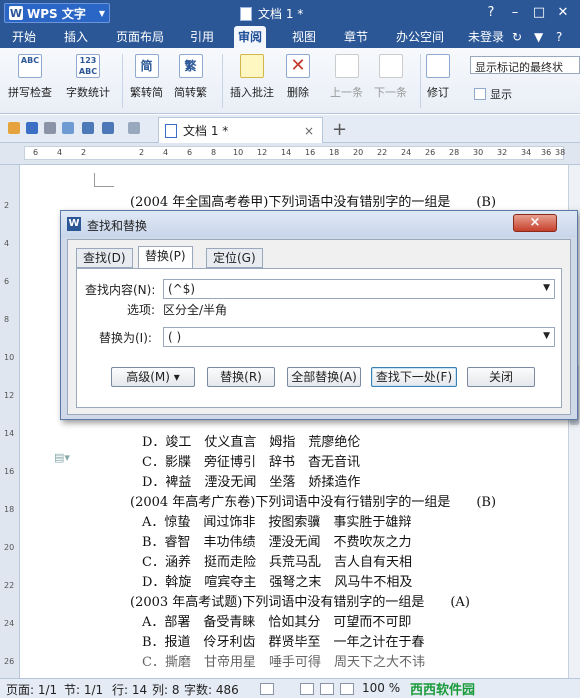  What do you see at coordinates (76, 37) in the screenshot?
I see `tab-insert: 插入` at bounding box center [76, 37].